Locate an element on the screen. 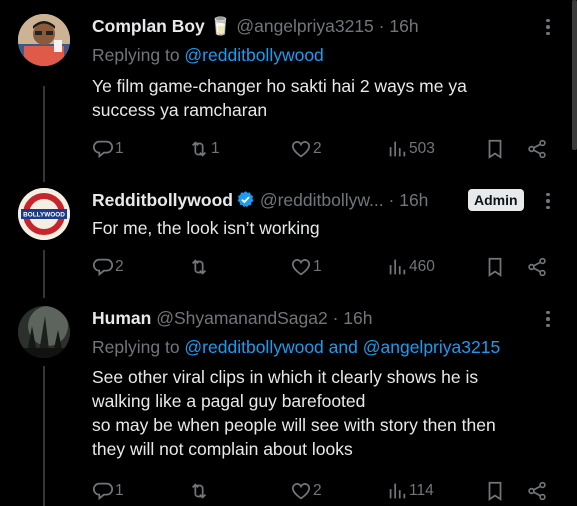  milk-emoji: 🥛 is located at coordinates (220, 26).